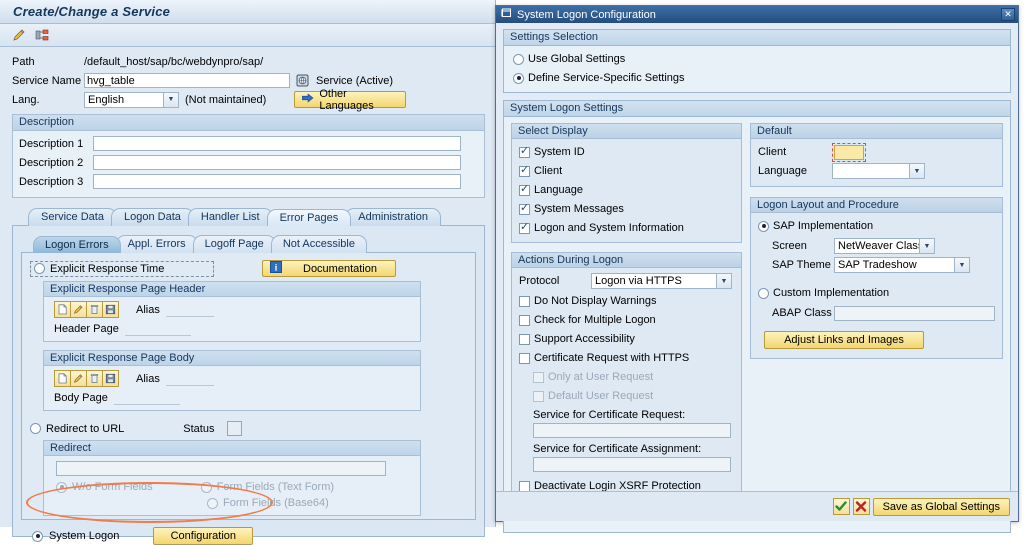 This screenshot has height=545, width=1024. Describe the element at coordinates (187, 80) in the screenshot. I see `service-name-input` at that location.